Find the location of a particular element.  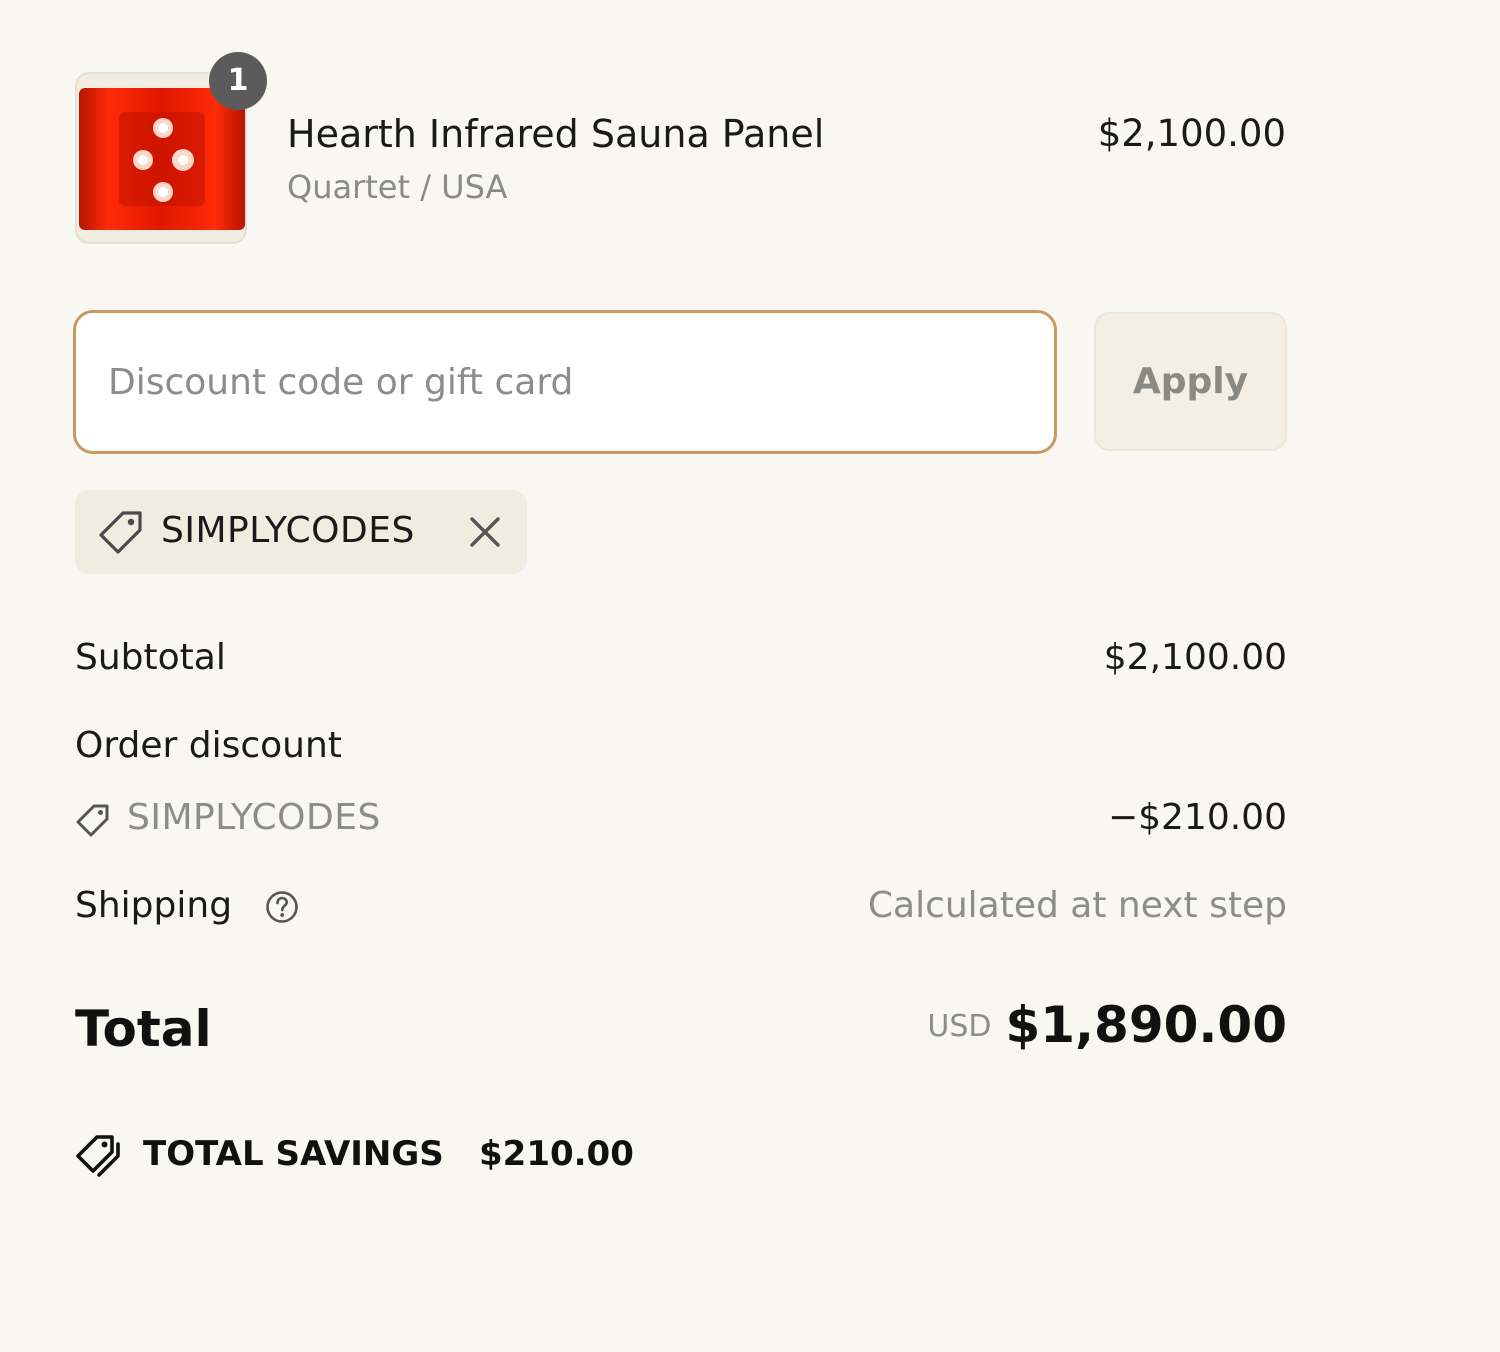

savings-tags-icon is located at coordinates (98, 1156).